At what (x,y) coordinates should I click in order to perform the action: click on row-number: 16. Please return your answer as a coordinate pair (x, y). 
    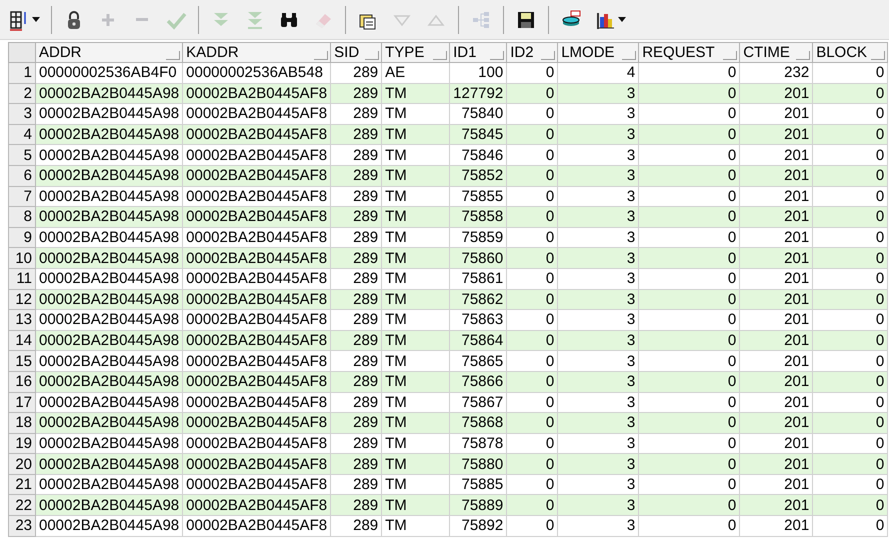
    Looking at the image, I should click on (22, 381).